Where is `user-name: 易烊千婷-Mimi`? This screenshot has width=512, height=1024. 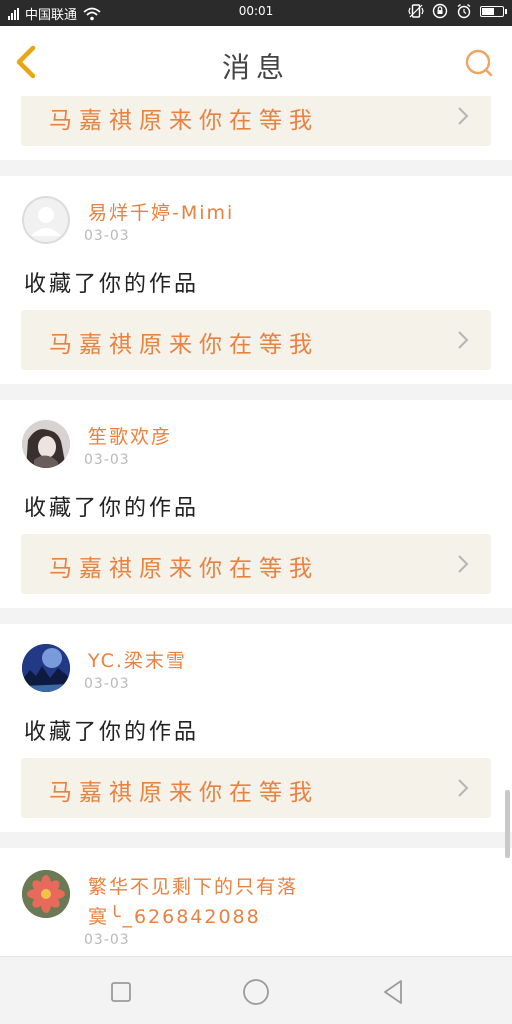 user-name: 易烊千婷-Mimi is located at coordinates (161, 211).